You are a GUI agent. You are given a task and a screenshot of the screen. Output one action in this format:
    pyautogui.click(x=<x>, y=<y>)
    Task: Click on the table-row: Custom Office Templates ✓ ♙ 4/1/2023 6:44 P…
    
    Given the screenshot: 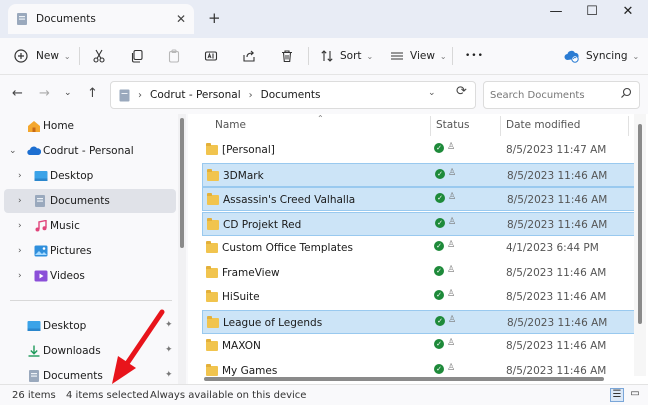 What is the action you would take?
    pyautogui.click(x=419, y=248)
    